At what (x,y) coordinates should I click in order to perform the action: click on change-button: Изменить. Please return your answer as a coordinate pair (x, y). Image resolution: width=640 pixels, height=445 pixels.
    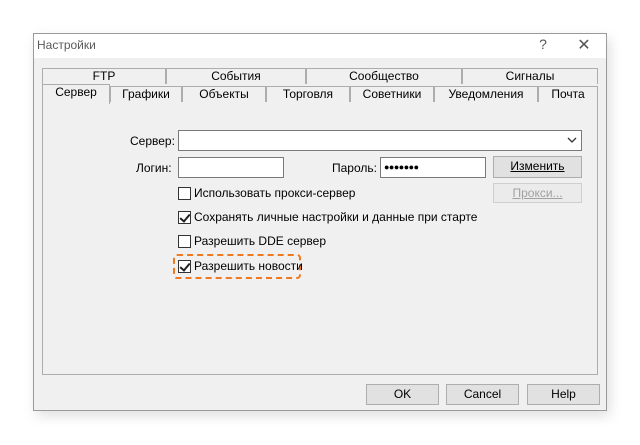
    Looking at the image, I should click on (537, 167).